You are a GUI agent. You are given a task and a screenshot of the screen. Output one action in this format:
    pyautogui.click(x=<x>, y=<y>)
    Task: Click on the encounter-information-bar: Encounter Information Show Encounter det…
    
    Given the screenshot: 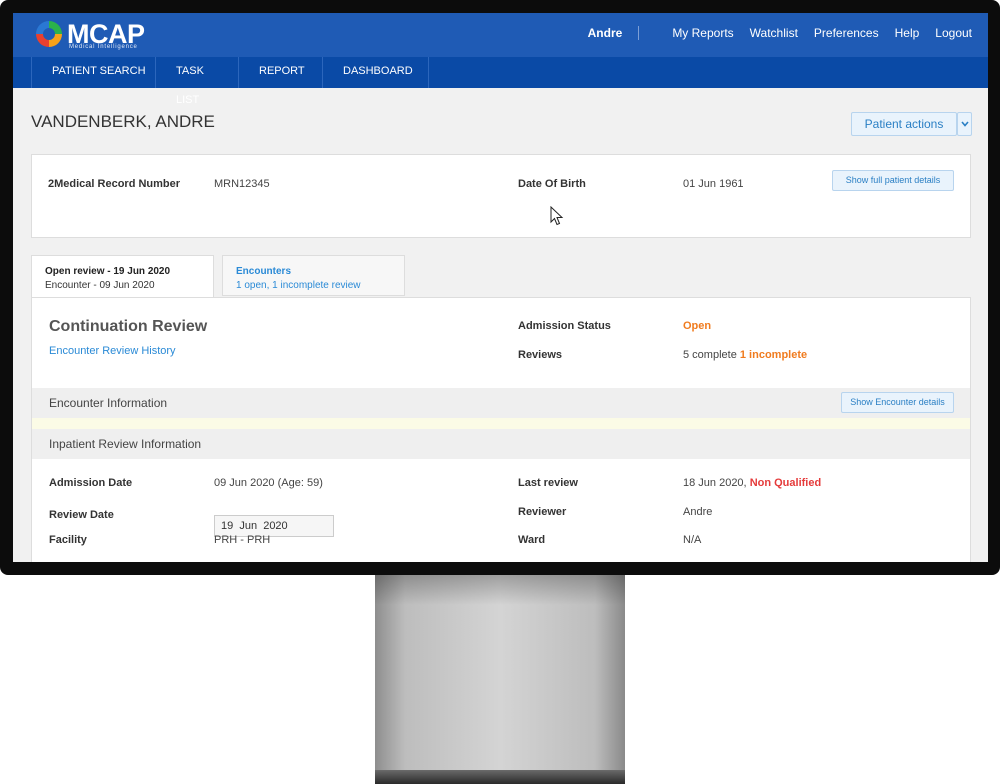 What is the action you would take?
    pyautogui.click(x=501, y=403)
    